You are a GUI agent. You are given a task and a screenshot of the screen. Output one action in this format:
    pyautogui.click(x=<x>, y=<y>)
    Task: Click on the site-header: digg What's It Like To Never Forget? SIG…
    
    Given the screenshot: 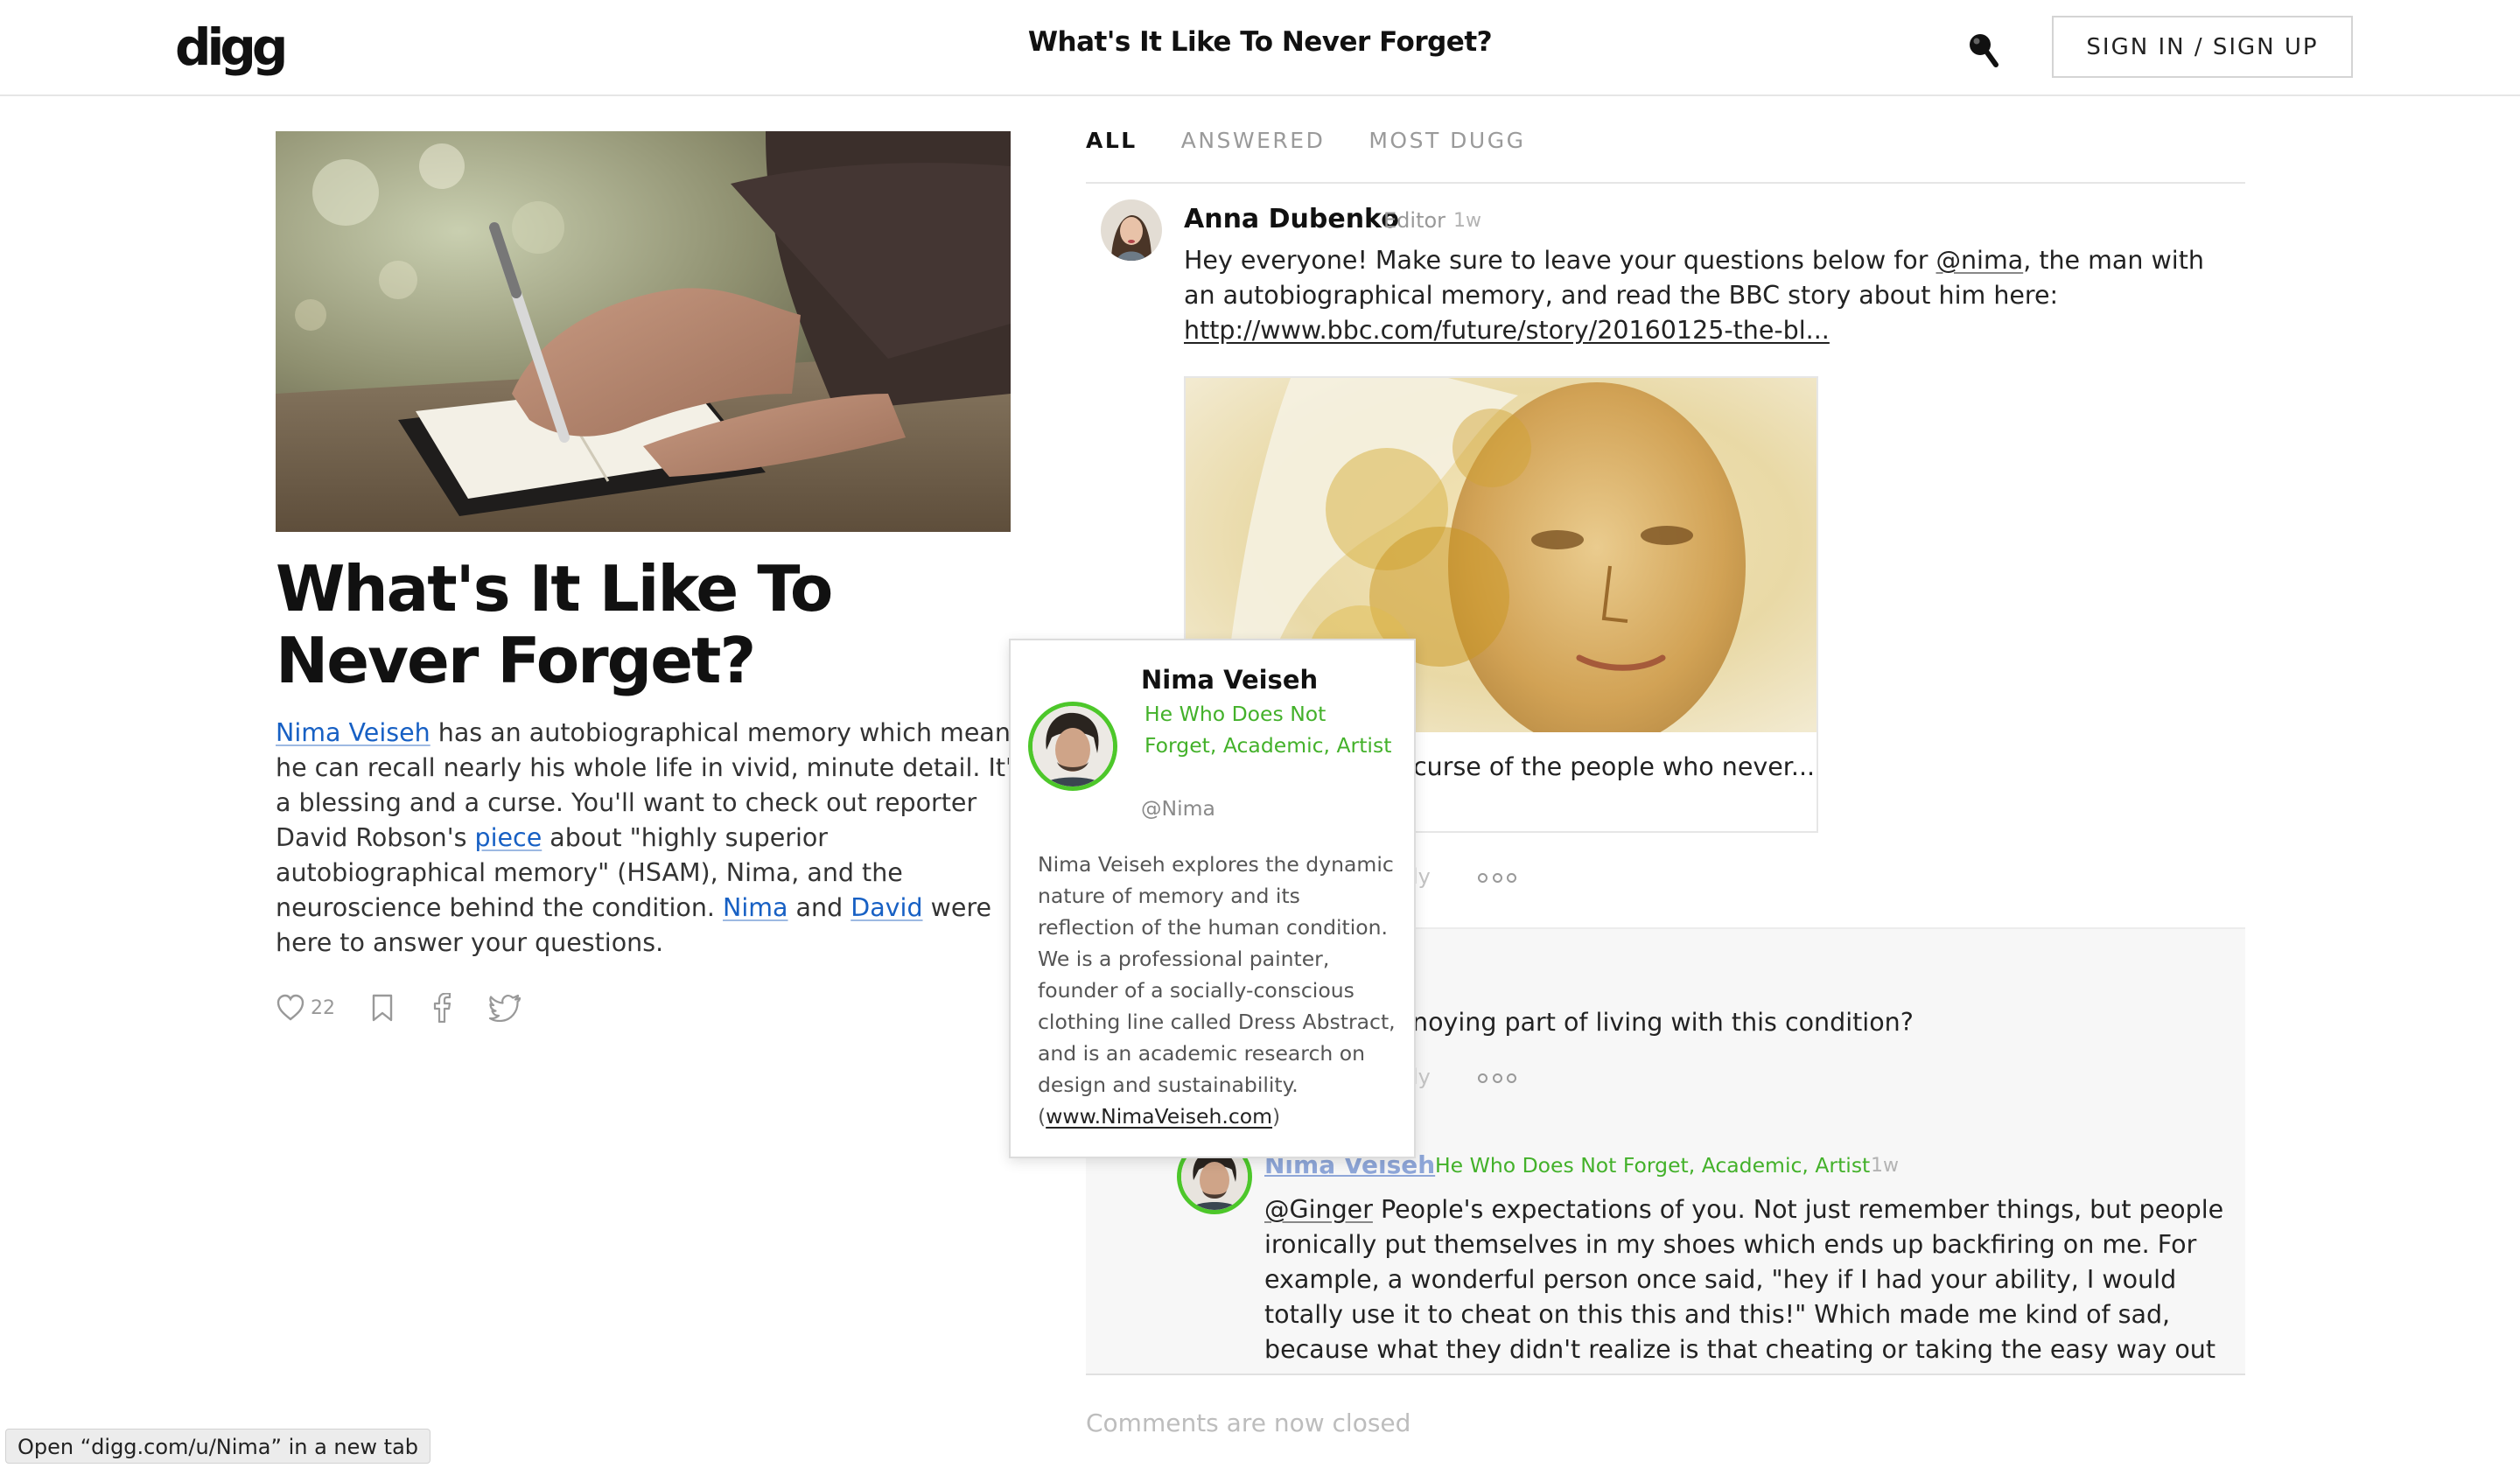 What is the action you would take?
    pyautogui.click(x=1260, y=48)
    